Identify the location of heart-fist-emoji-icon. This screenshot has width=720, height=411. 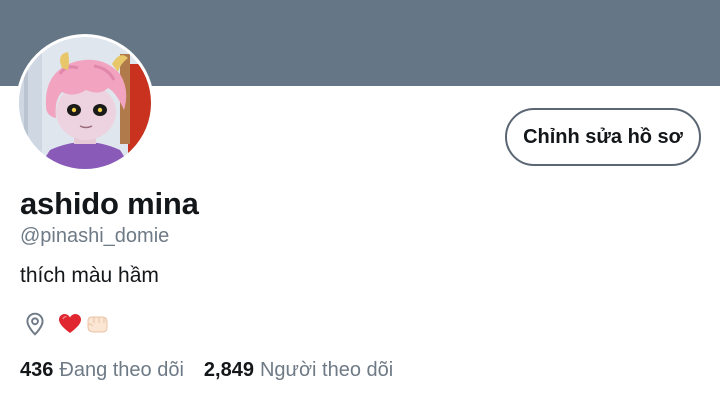
(83, 323).